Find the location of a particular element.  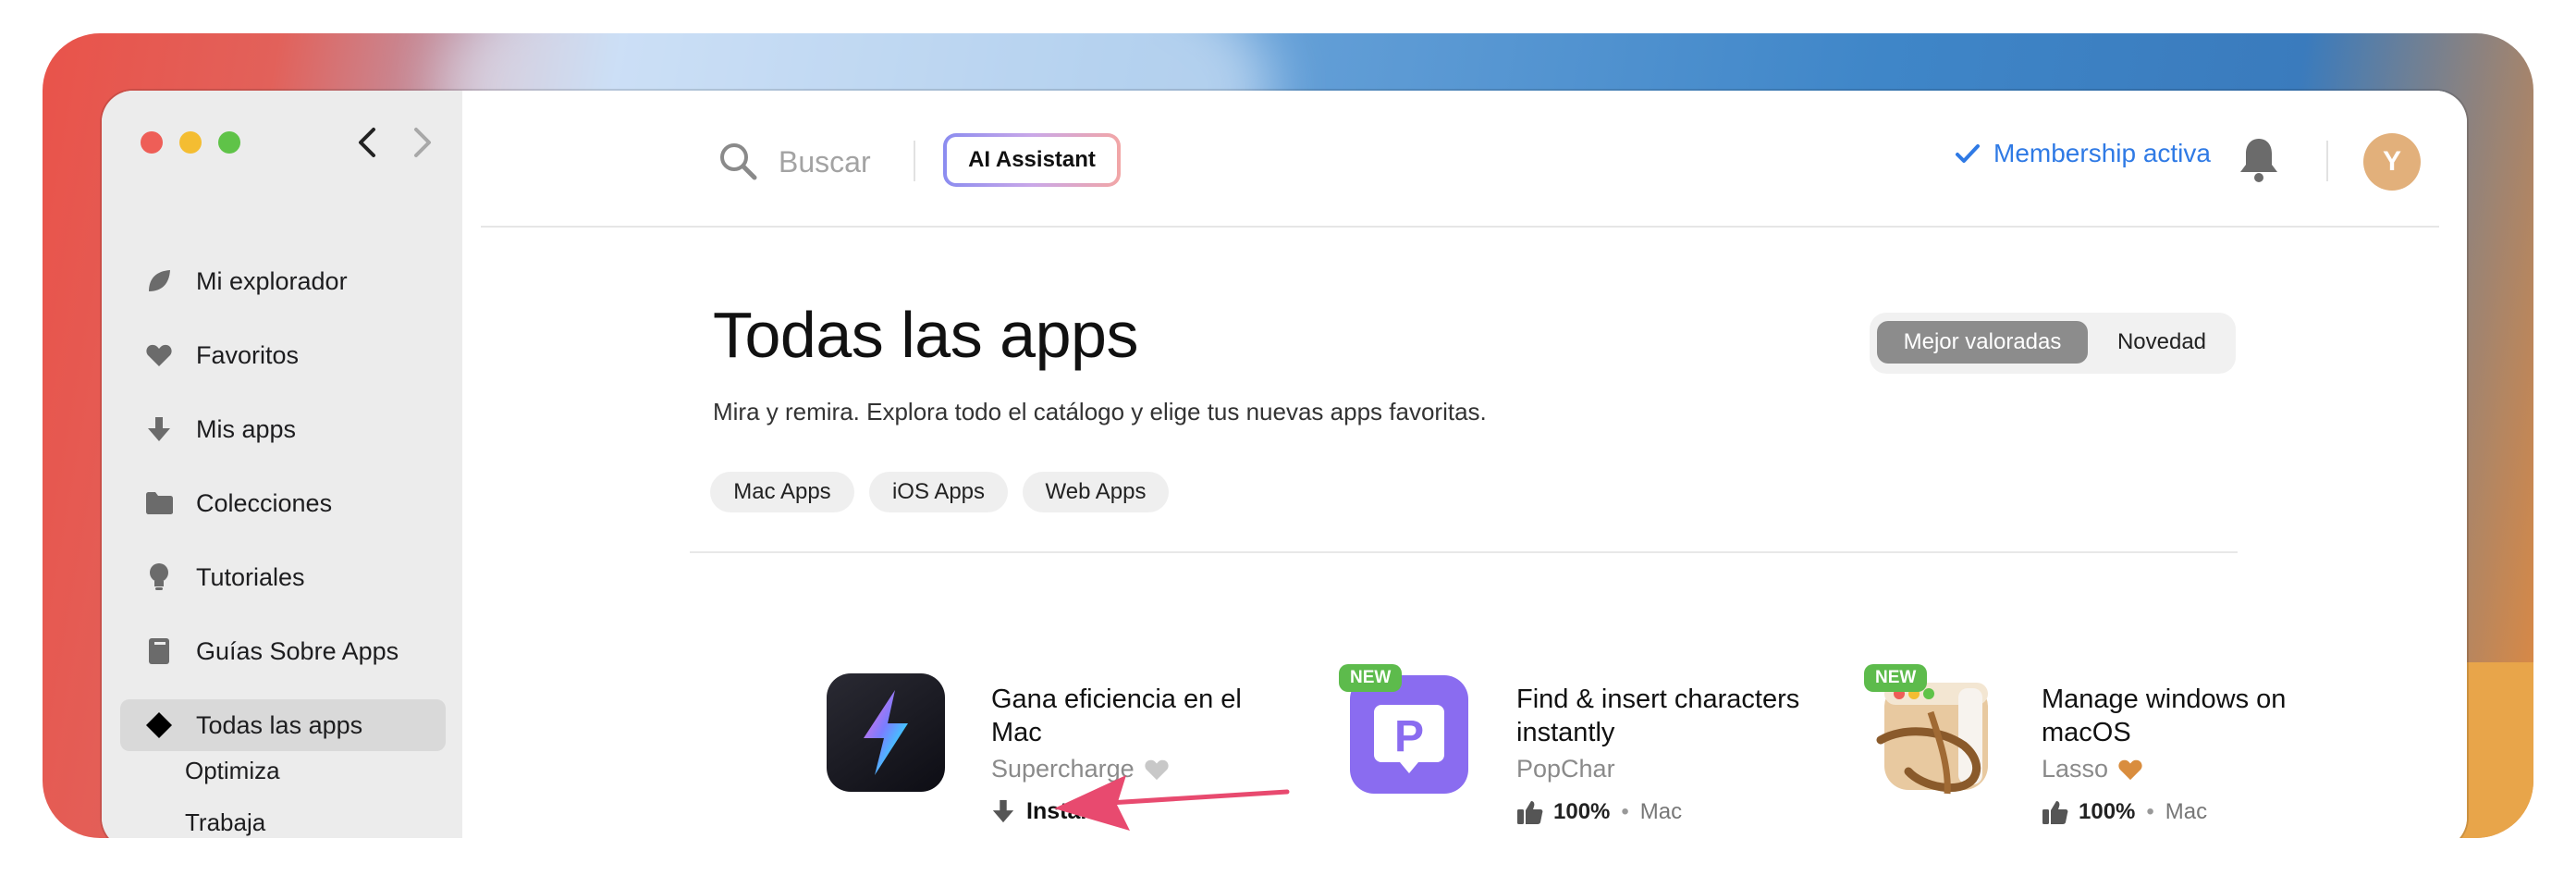

top-bar: AI Assistant Membership activa Y is located at coordinates (1460, 160).